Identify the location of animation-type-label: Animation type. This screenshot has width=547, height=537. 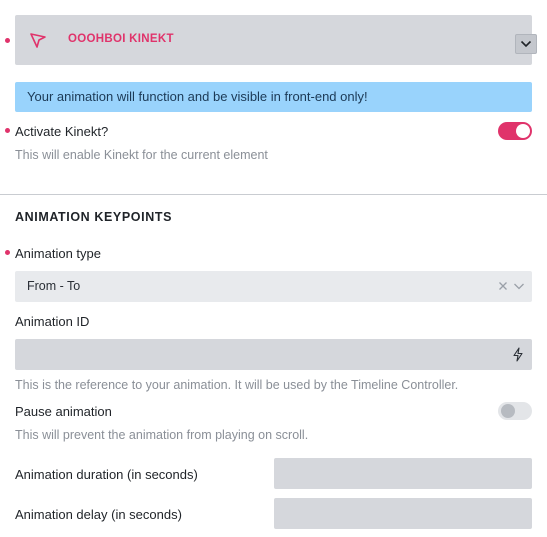
(58, 253).